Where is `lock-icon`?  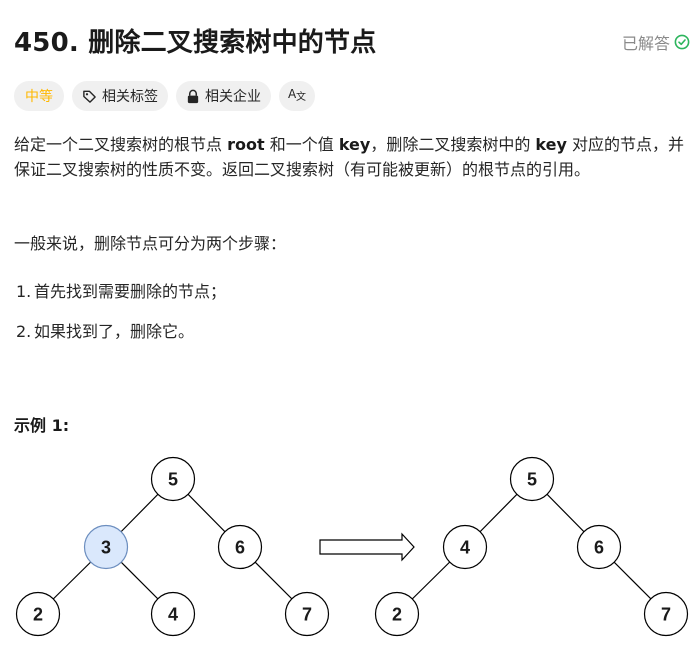
lock-icon is located at coordinates (193, 96).